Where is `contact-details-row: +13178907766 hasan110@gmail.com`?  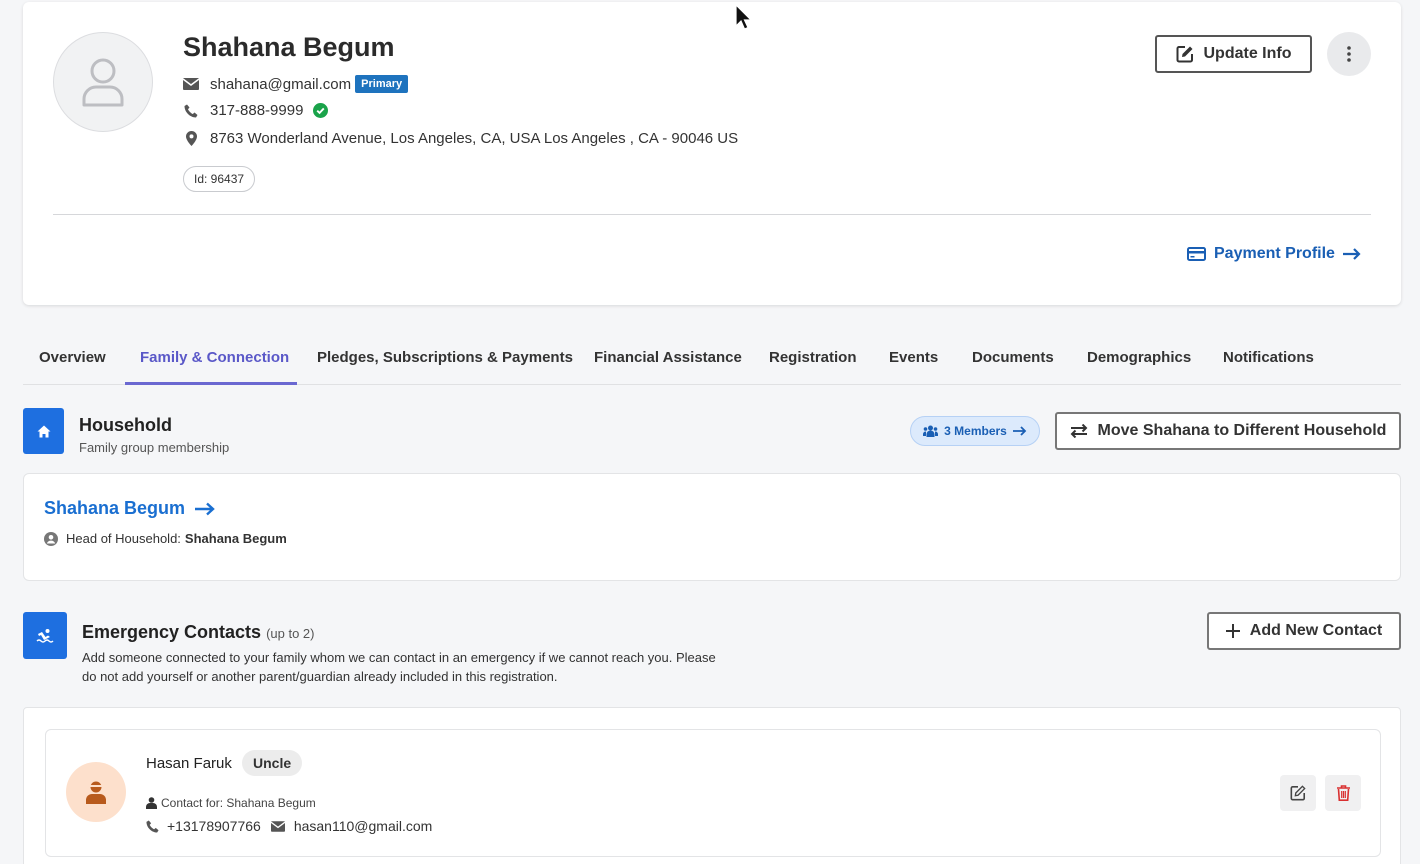 contact-details-row: +13178907766 hasan110@gmail.com is located at coordinates (289, 826).